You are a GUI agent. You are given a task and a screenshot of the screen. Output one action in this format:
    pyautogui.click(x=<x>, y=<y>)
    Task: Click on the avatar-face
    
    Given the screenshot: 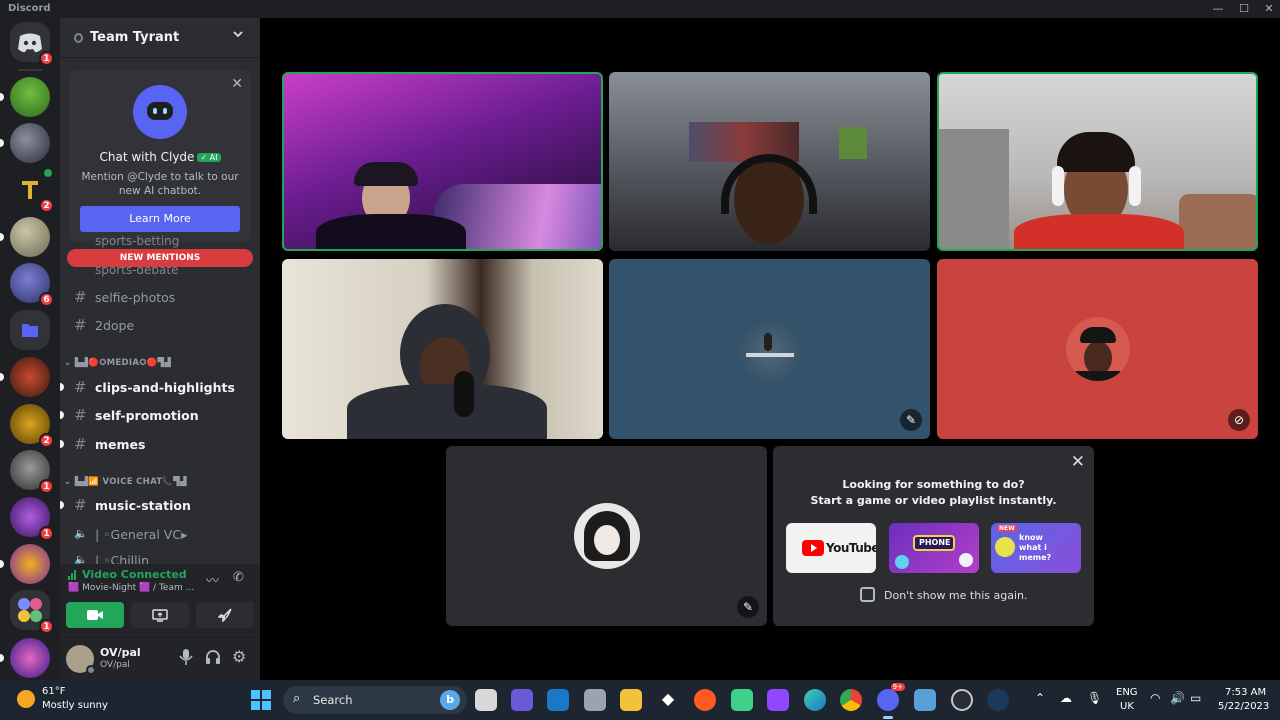 What is the action you would take?
    pyautogui.click(x=1097, y=358)
    